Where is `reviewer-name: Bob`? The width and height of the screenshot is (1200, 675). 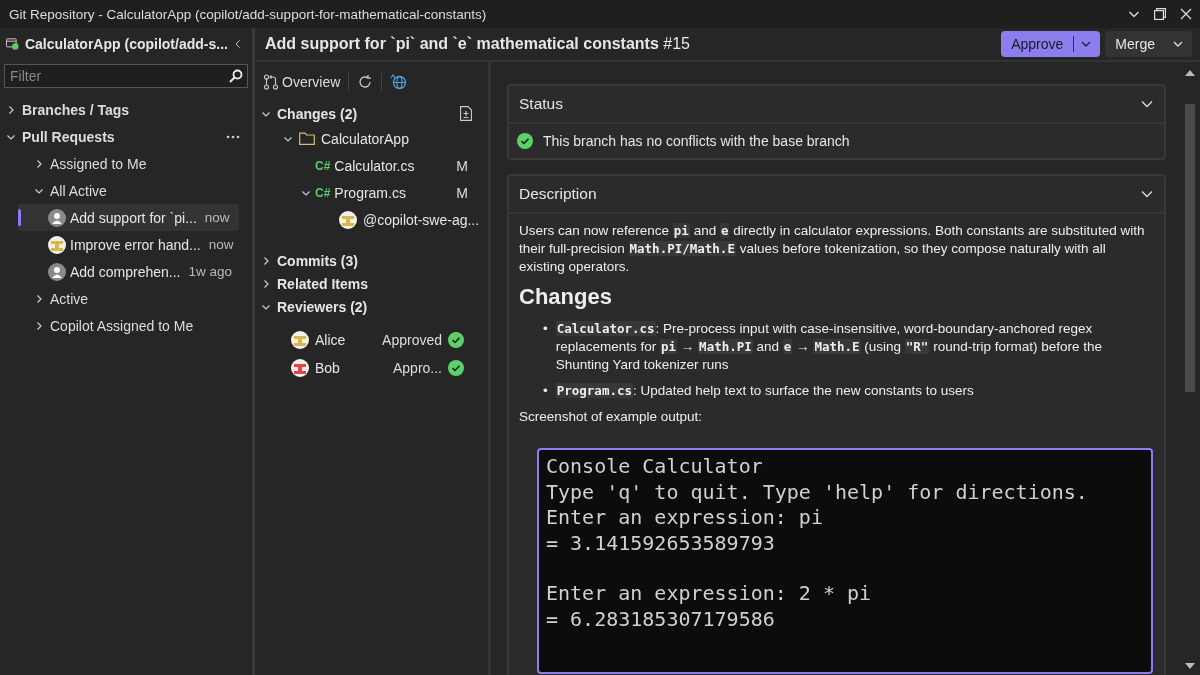 reviewer-name: Bob is located at coordinates (327, 368).